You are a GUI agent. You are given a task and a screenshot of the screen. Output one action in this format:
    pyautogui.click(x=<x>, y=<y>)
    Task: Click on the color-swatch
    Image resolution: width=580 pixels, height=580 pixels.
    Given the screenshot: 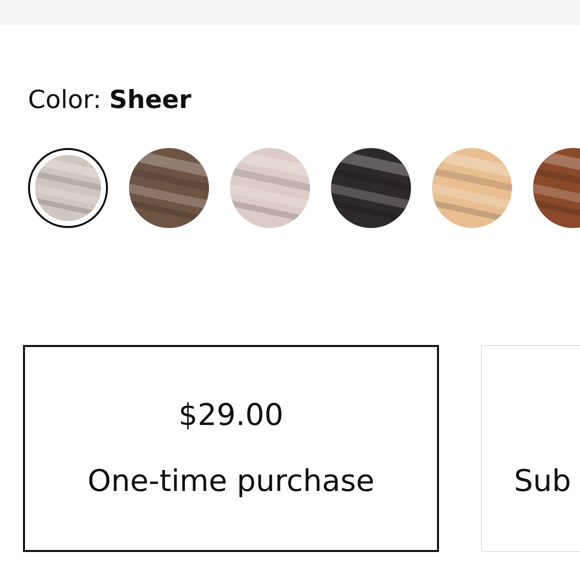 What is the action you would take?
    pyautogui.click(x=68, y=188)
    